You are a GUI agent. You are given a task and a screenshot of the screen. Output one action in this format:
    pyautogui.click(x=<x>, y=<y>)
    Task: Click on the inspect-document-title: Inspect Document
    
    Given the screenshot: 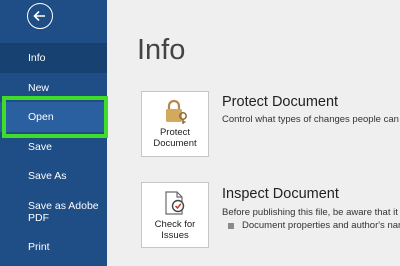 What is the action you would take?
    pyautogui.click(x=280, y=194)
    